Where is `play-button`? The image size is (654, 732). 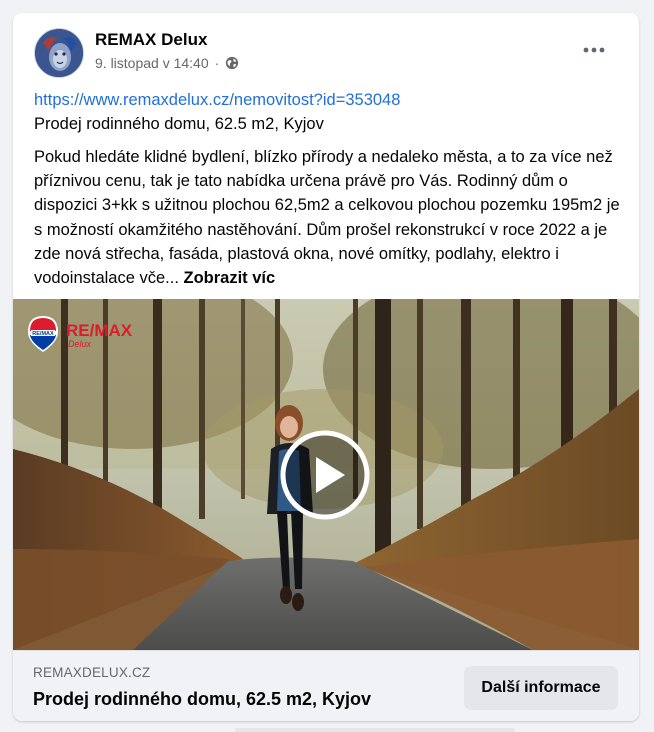
play-button is located at coordinates (325, 475).